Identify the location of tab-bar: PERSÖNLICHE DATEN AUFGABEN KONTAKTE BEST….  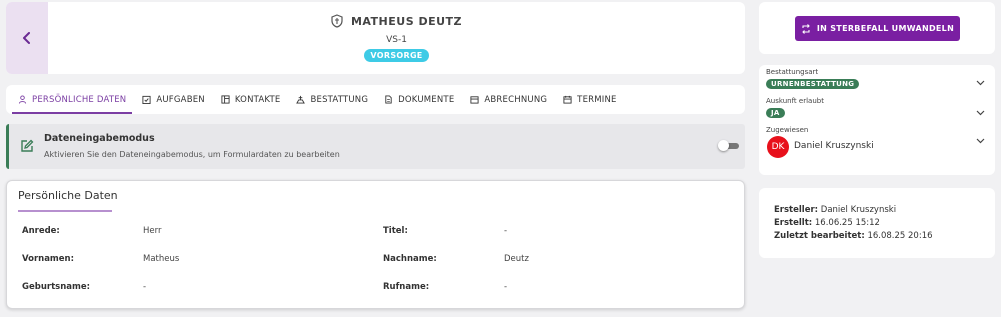
(375, 99).